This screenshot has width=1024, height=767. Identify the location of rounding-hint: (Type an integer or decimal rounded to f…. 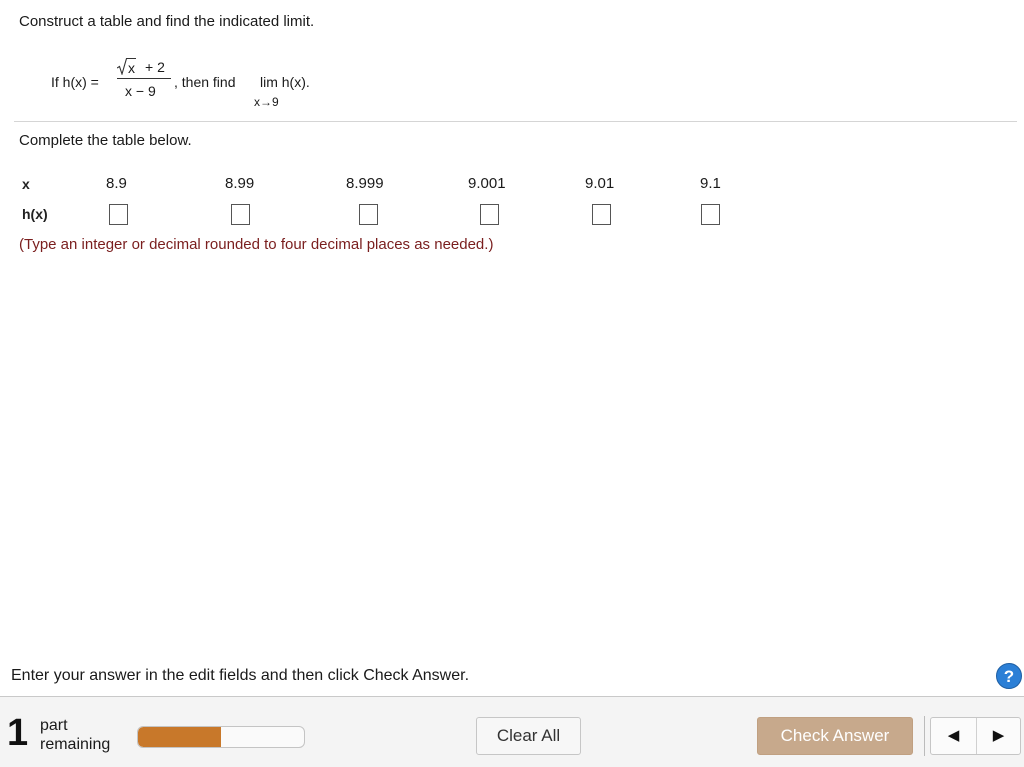
(256, 244).